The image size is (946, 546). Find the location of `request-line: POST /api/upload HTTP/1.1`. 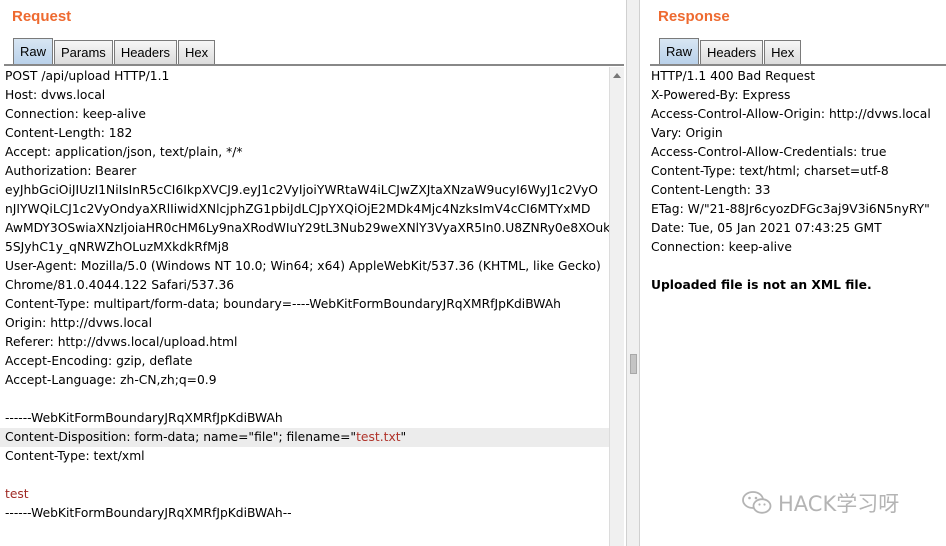

request-line: POST /api/upload HTTP/1.1 is located at coordinates (87, 76).